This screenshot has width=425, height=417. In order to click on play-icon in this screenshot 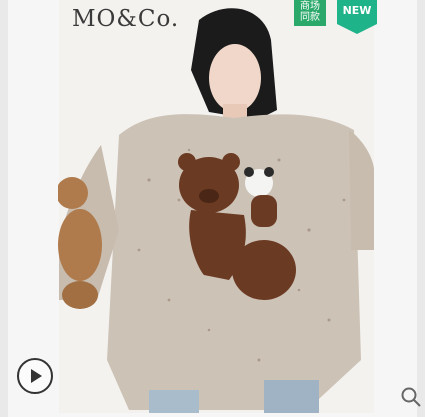, I will do `click(36, 376)`.